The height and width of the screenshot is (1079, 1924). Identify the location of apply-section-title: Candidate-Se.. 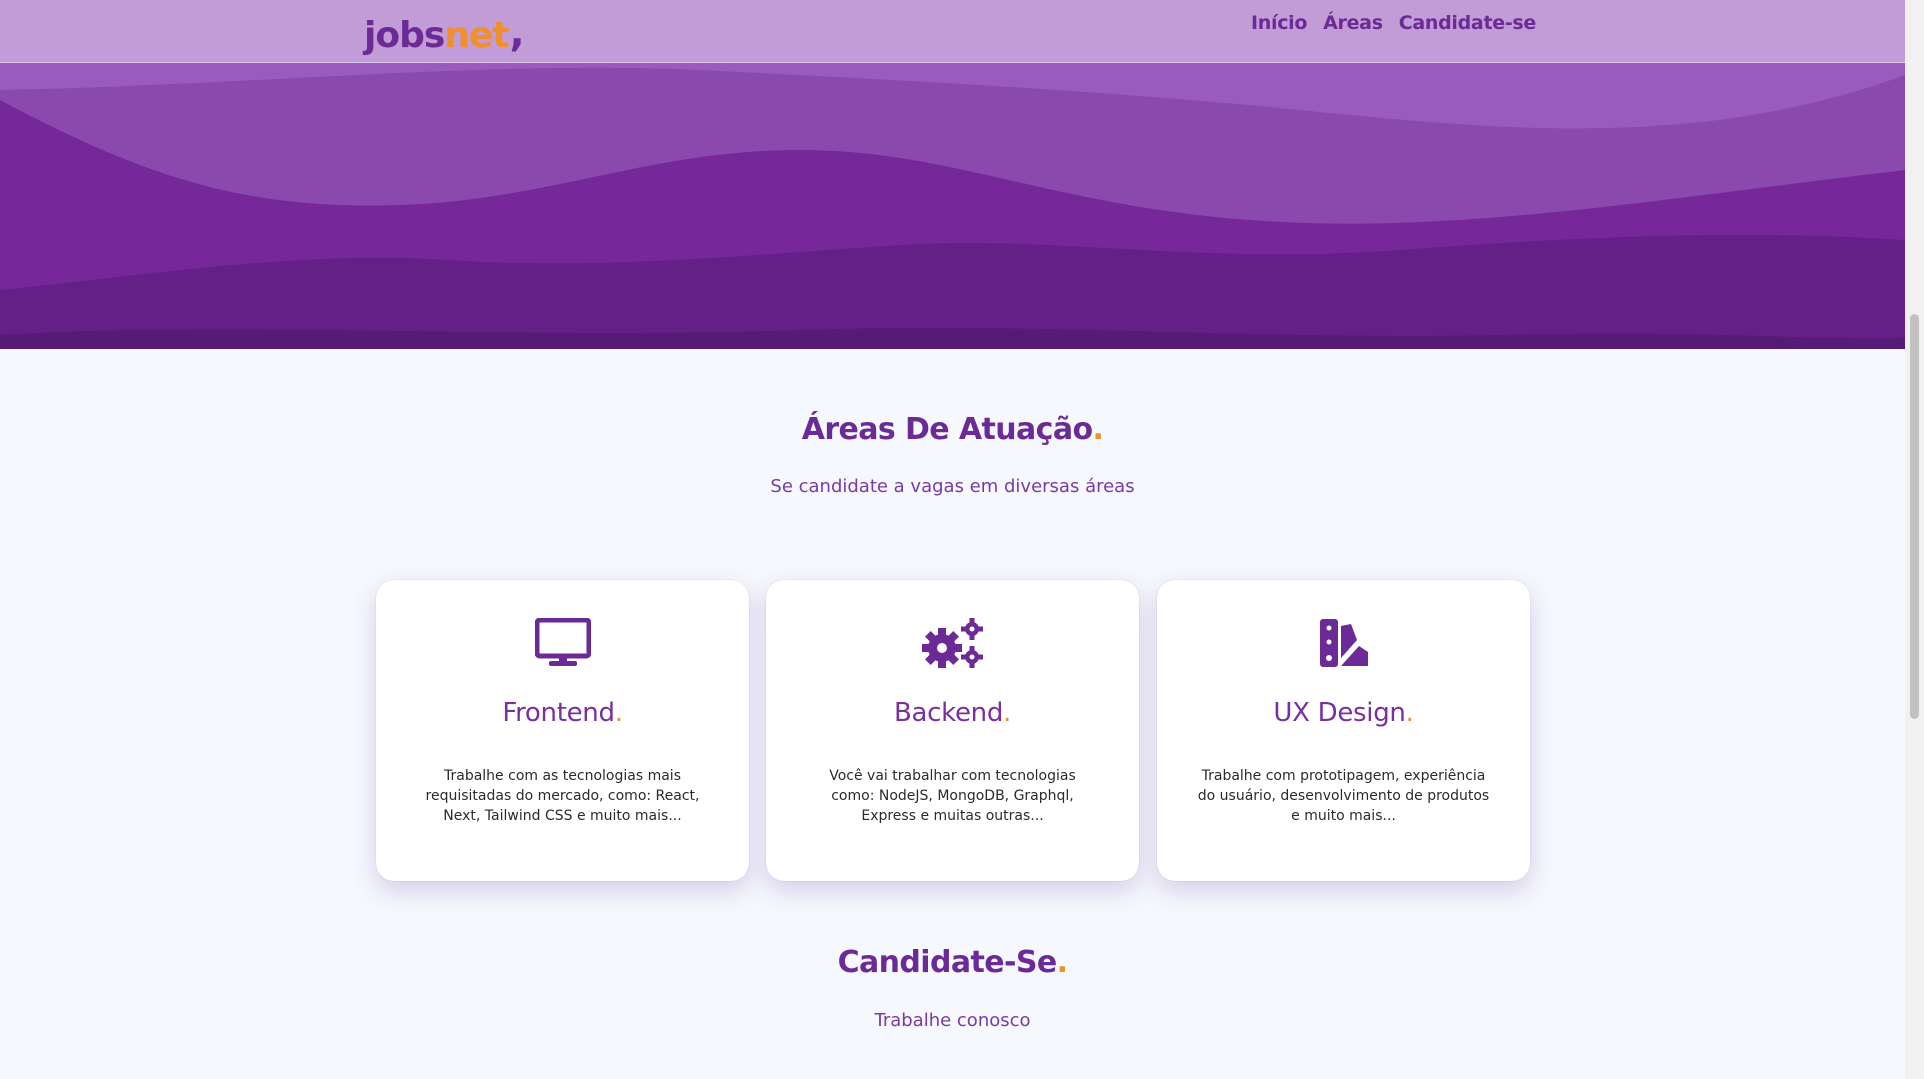
(952, 962).